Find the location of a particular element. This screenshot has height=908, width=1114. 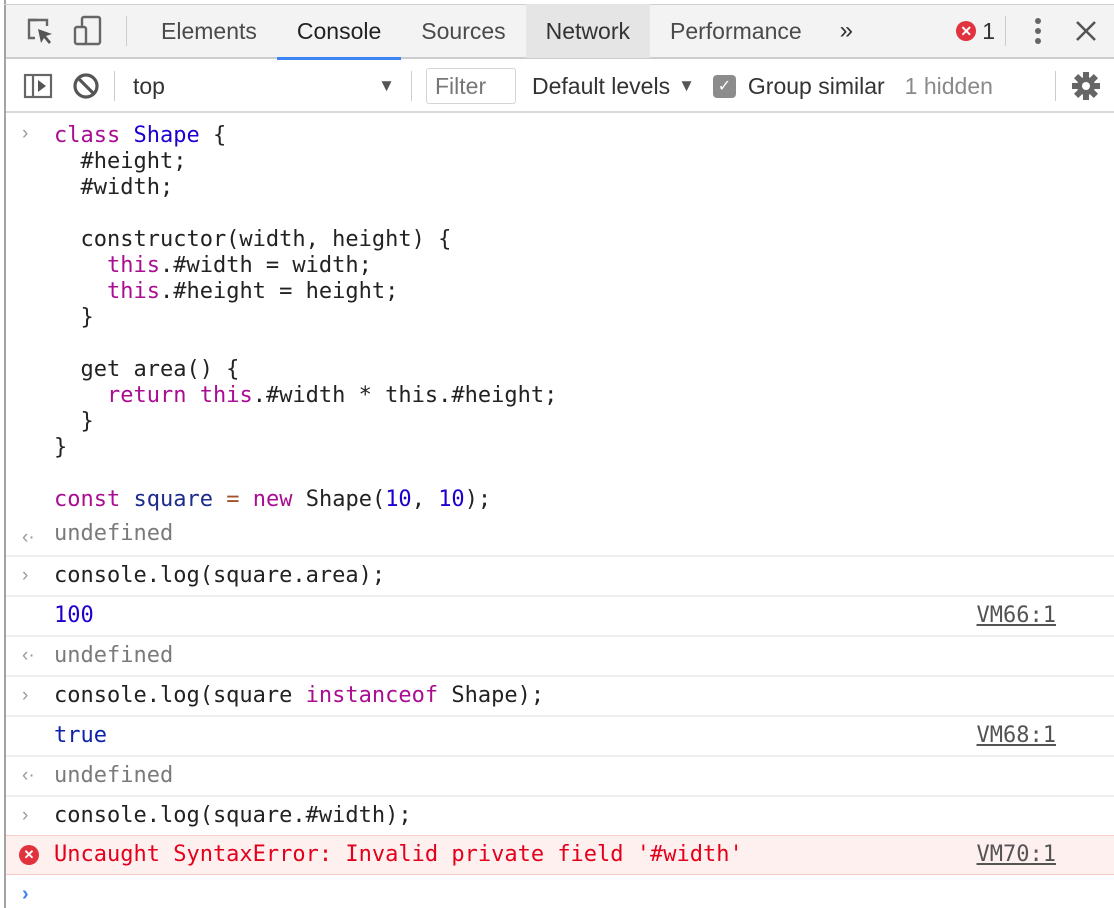

tab-console: Console is located at coordinates (339, 32).